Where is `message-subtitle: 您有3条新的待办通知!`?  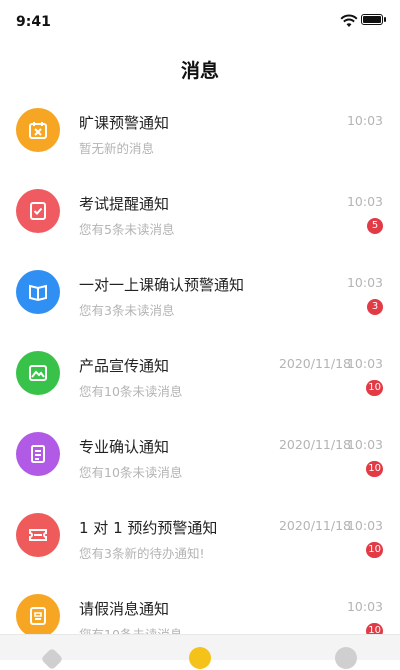 message-subtitle: 您有3条新的待办通知! is located at coordinates (142, 553).